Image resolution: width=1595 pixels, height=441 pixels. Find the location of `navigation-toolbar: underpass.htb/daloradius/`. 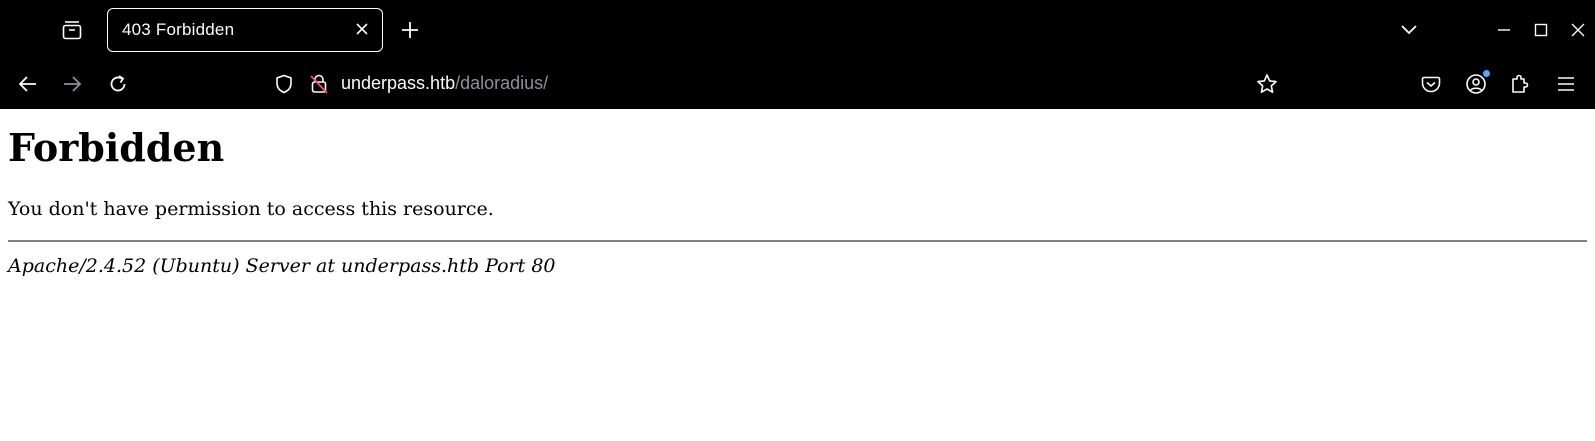

navigation-toolbar: underpass.htb/daloradius/ is located at coordinates (797, 84).